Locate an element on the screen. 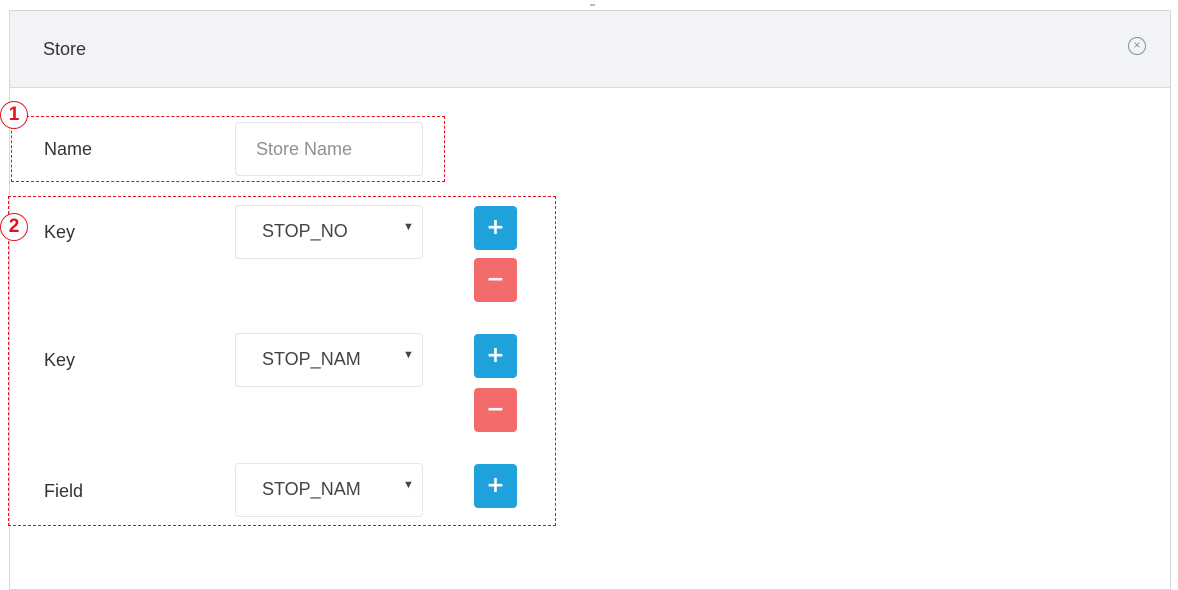  panel-header: Store × is located at coordinates (590, 49).